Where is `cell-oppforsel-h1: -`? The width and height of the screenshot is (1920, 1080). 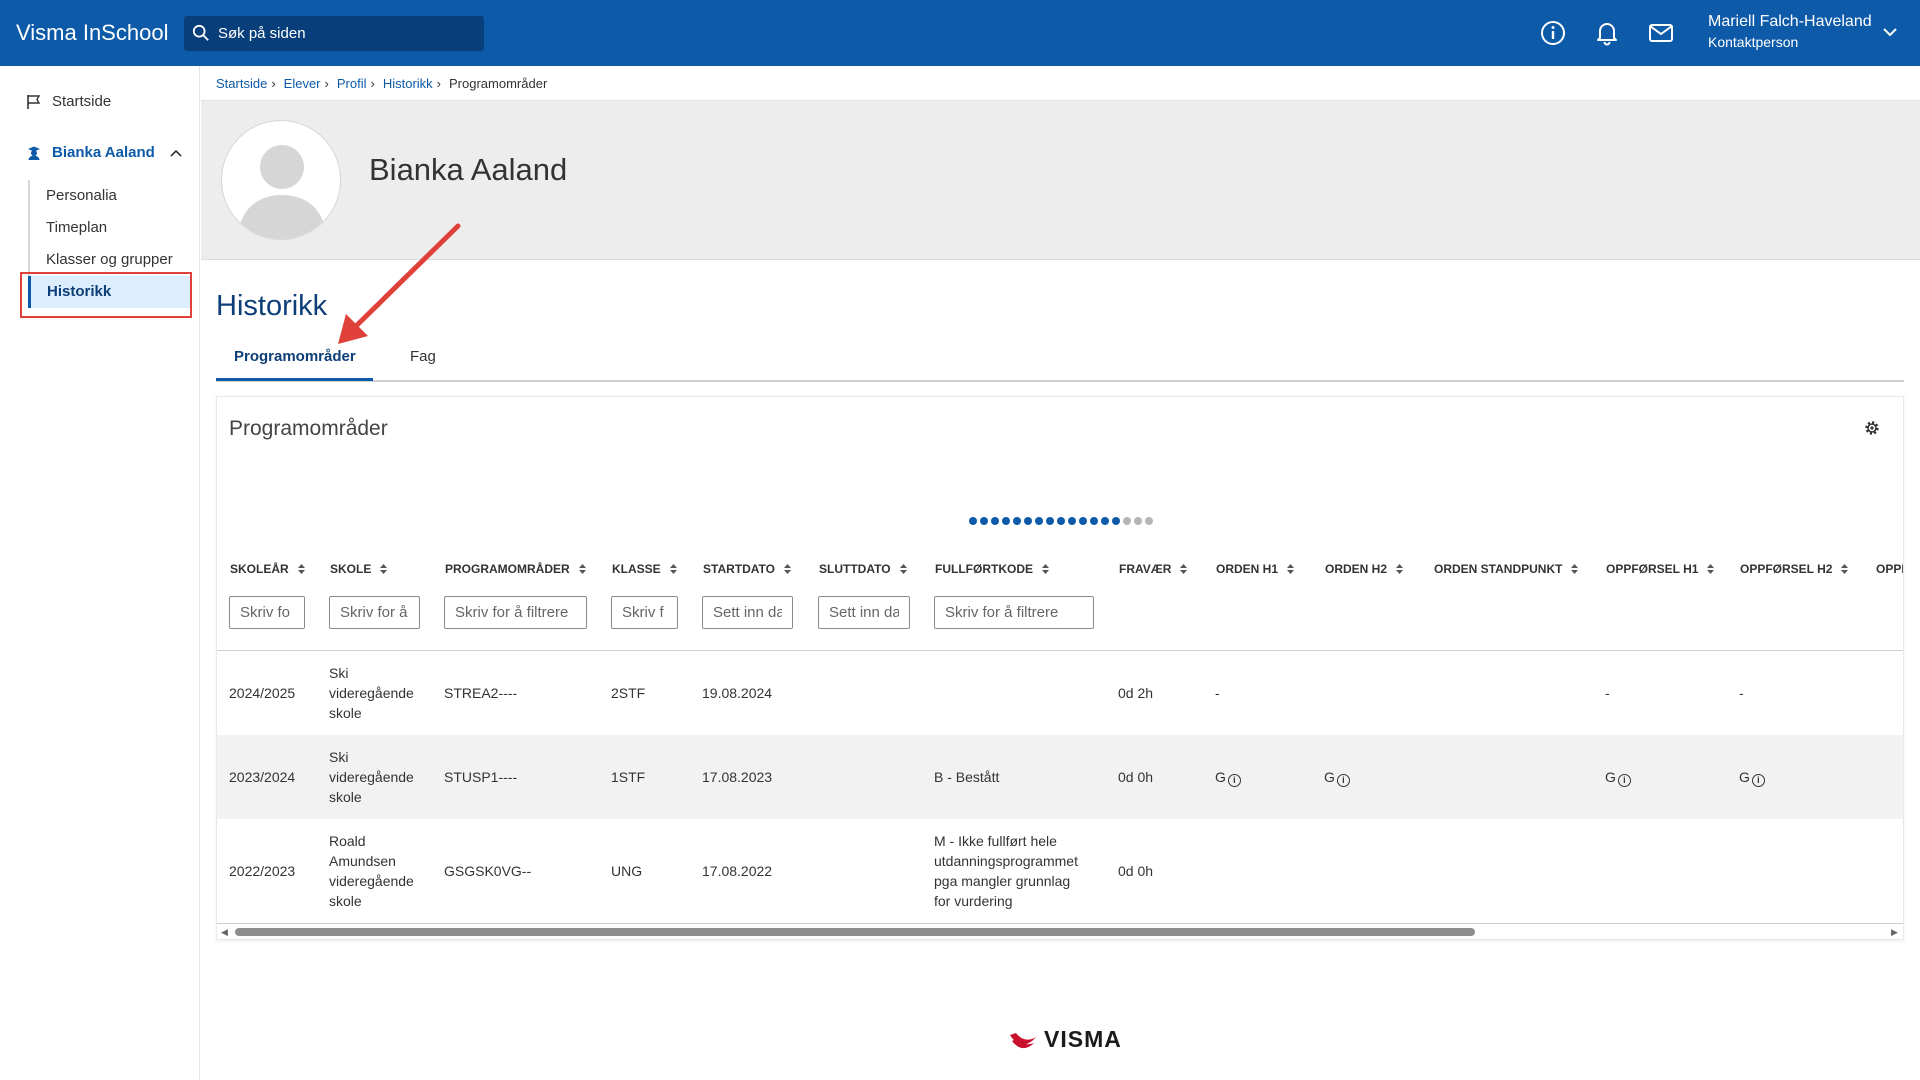 cell-oppforsel-h1: - is located at coordinates (1607, 693).